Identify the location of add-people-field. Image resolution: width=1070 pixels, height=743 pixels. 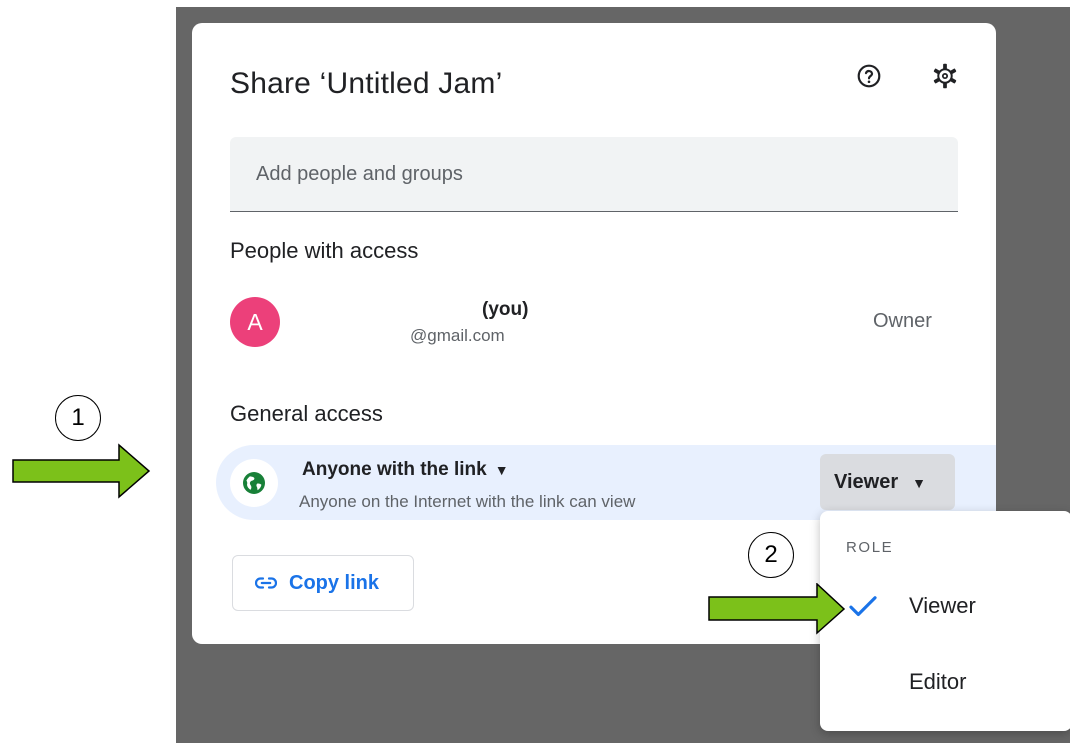
(594, 174).